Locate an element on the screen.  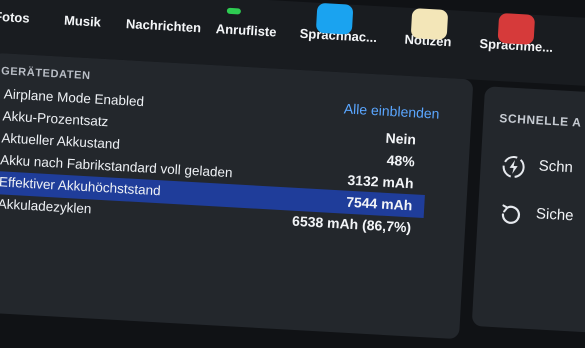
fast-charge-icon is located at coordinates (513, 166).